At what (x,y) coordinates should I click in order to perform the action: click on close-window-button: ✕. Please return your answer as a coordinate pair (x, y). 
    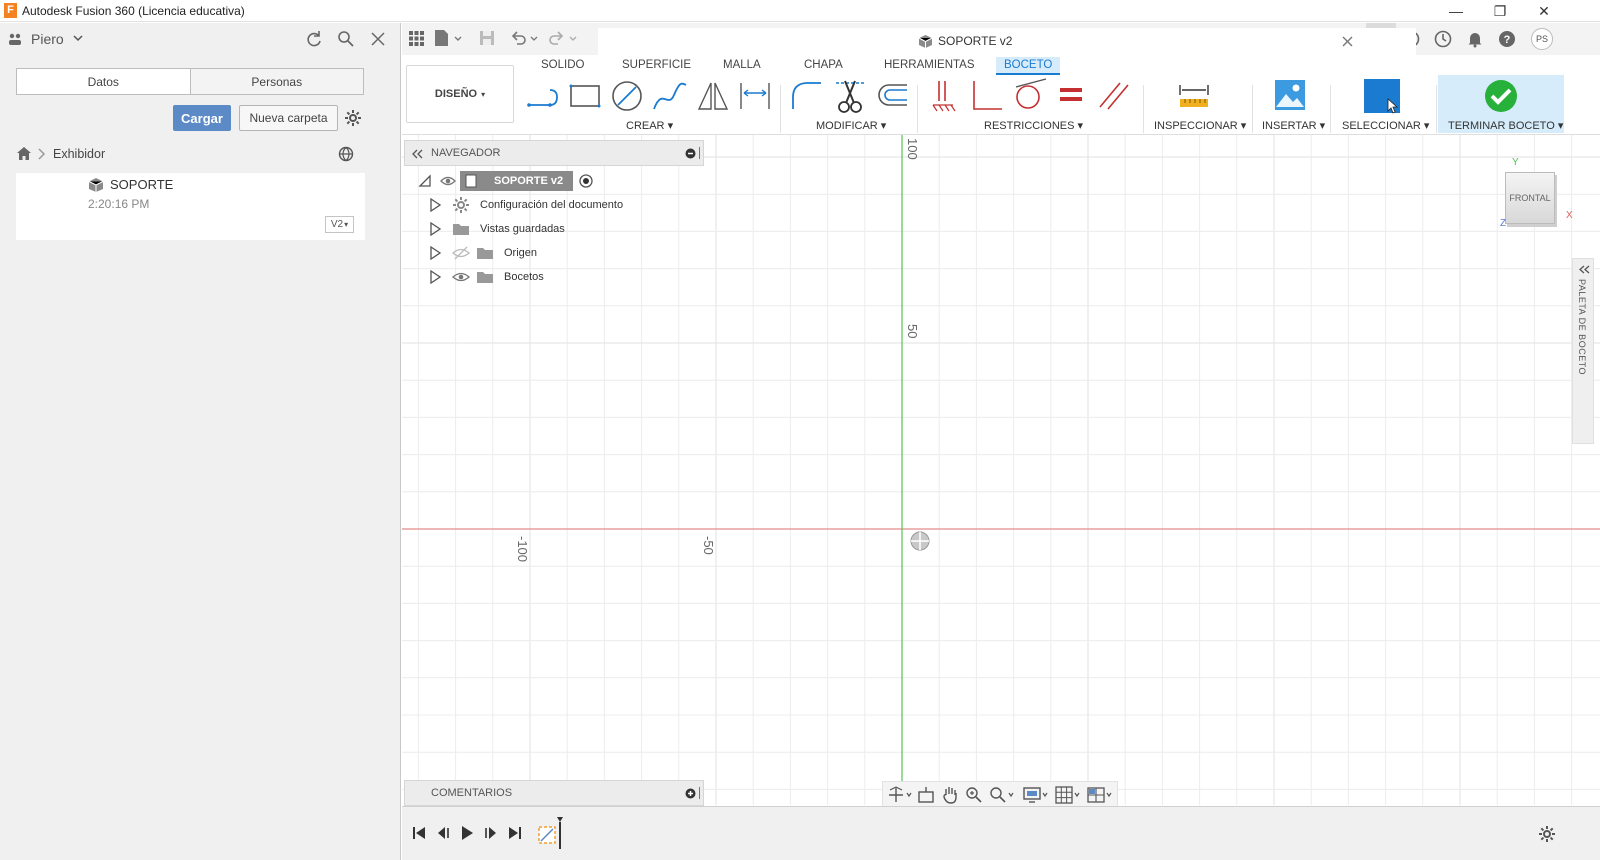
    Looking at the image, I should click on (1544, 11).